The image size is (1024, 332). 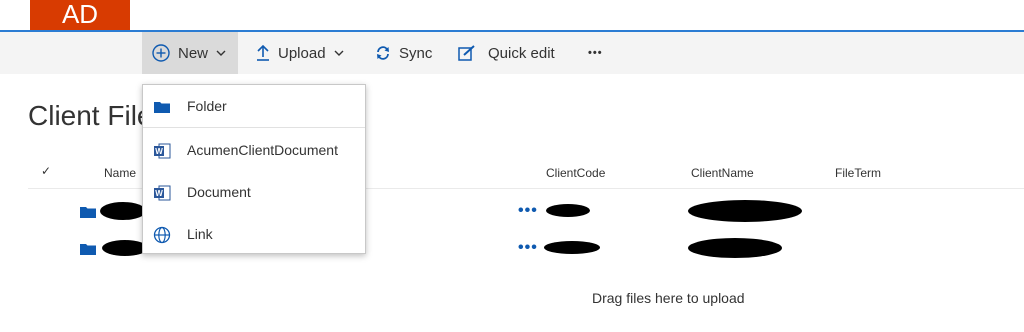 I want to click on sync-icon, so click(x=383, y=53).